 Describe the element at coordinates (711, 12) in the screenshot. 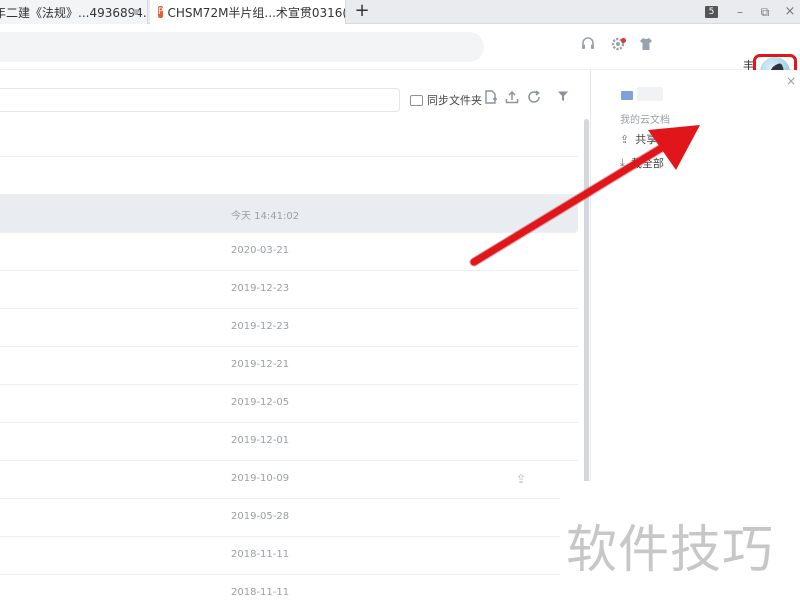

I see `tab-count-badge: 5` at that location.